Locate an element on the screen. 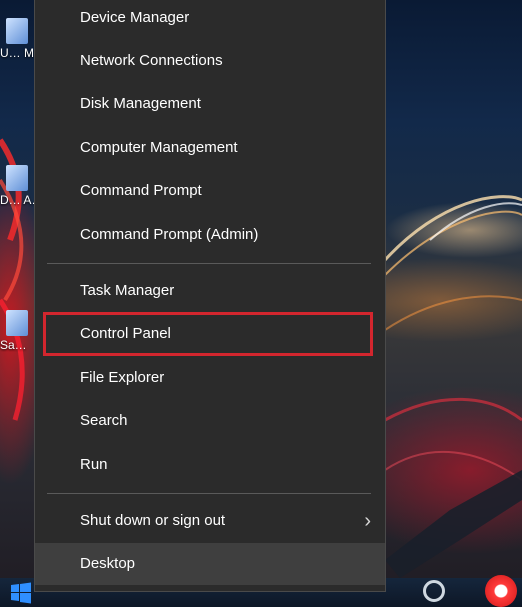 Image resolution: width=522 pixels, height=607 pixels. menu-item-label: File Explorer is located at coordinates (122, 377).